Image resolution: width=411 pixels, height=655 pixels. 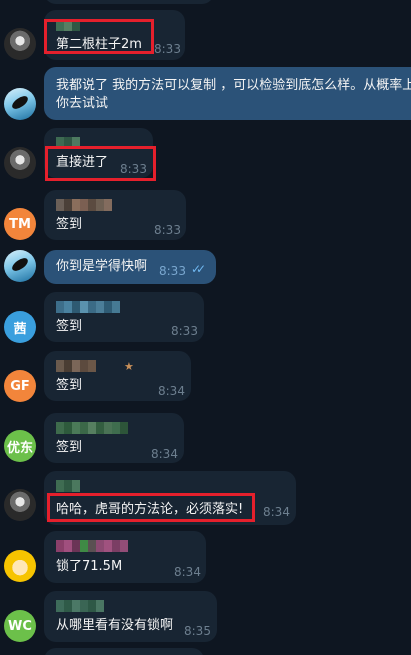 I want to click on star-icon: ★, so click(x=129, y=366).